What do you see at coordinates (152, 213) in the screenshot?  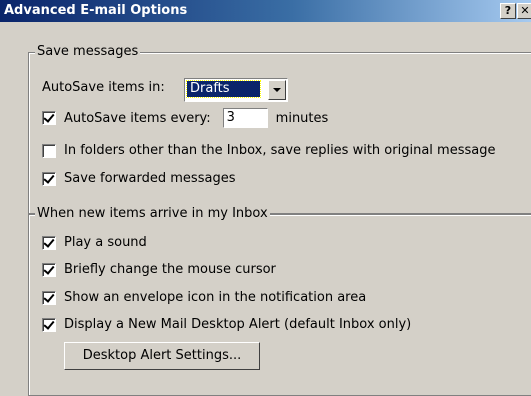 I see `new-items-label: When new items arrive in my Inbox` at bounding box center [152, 213].